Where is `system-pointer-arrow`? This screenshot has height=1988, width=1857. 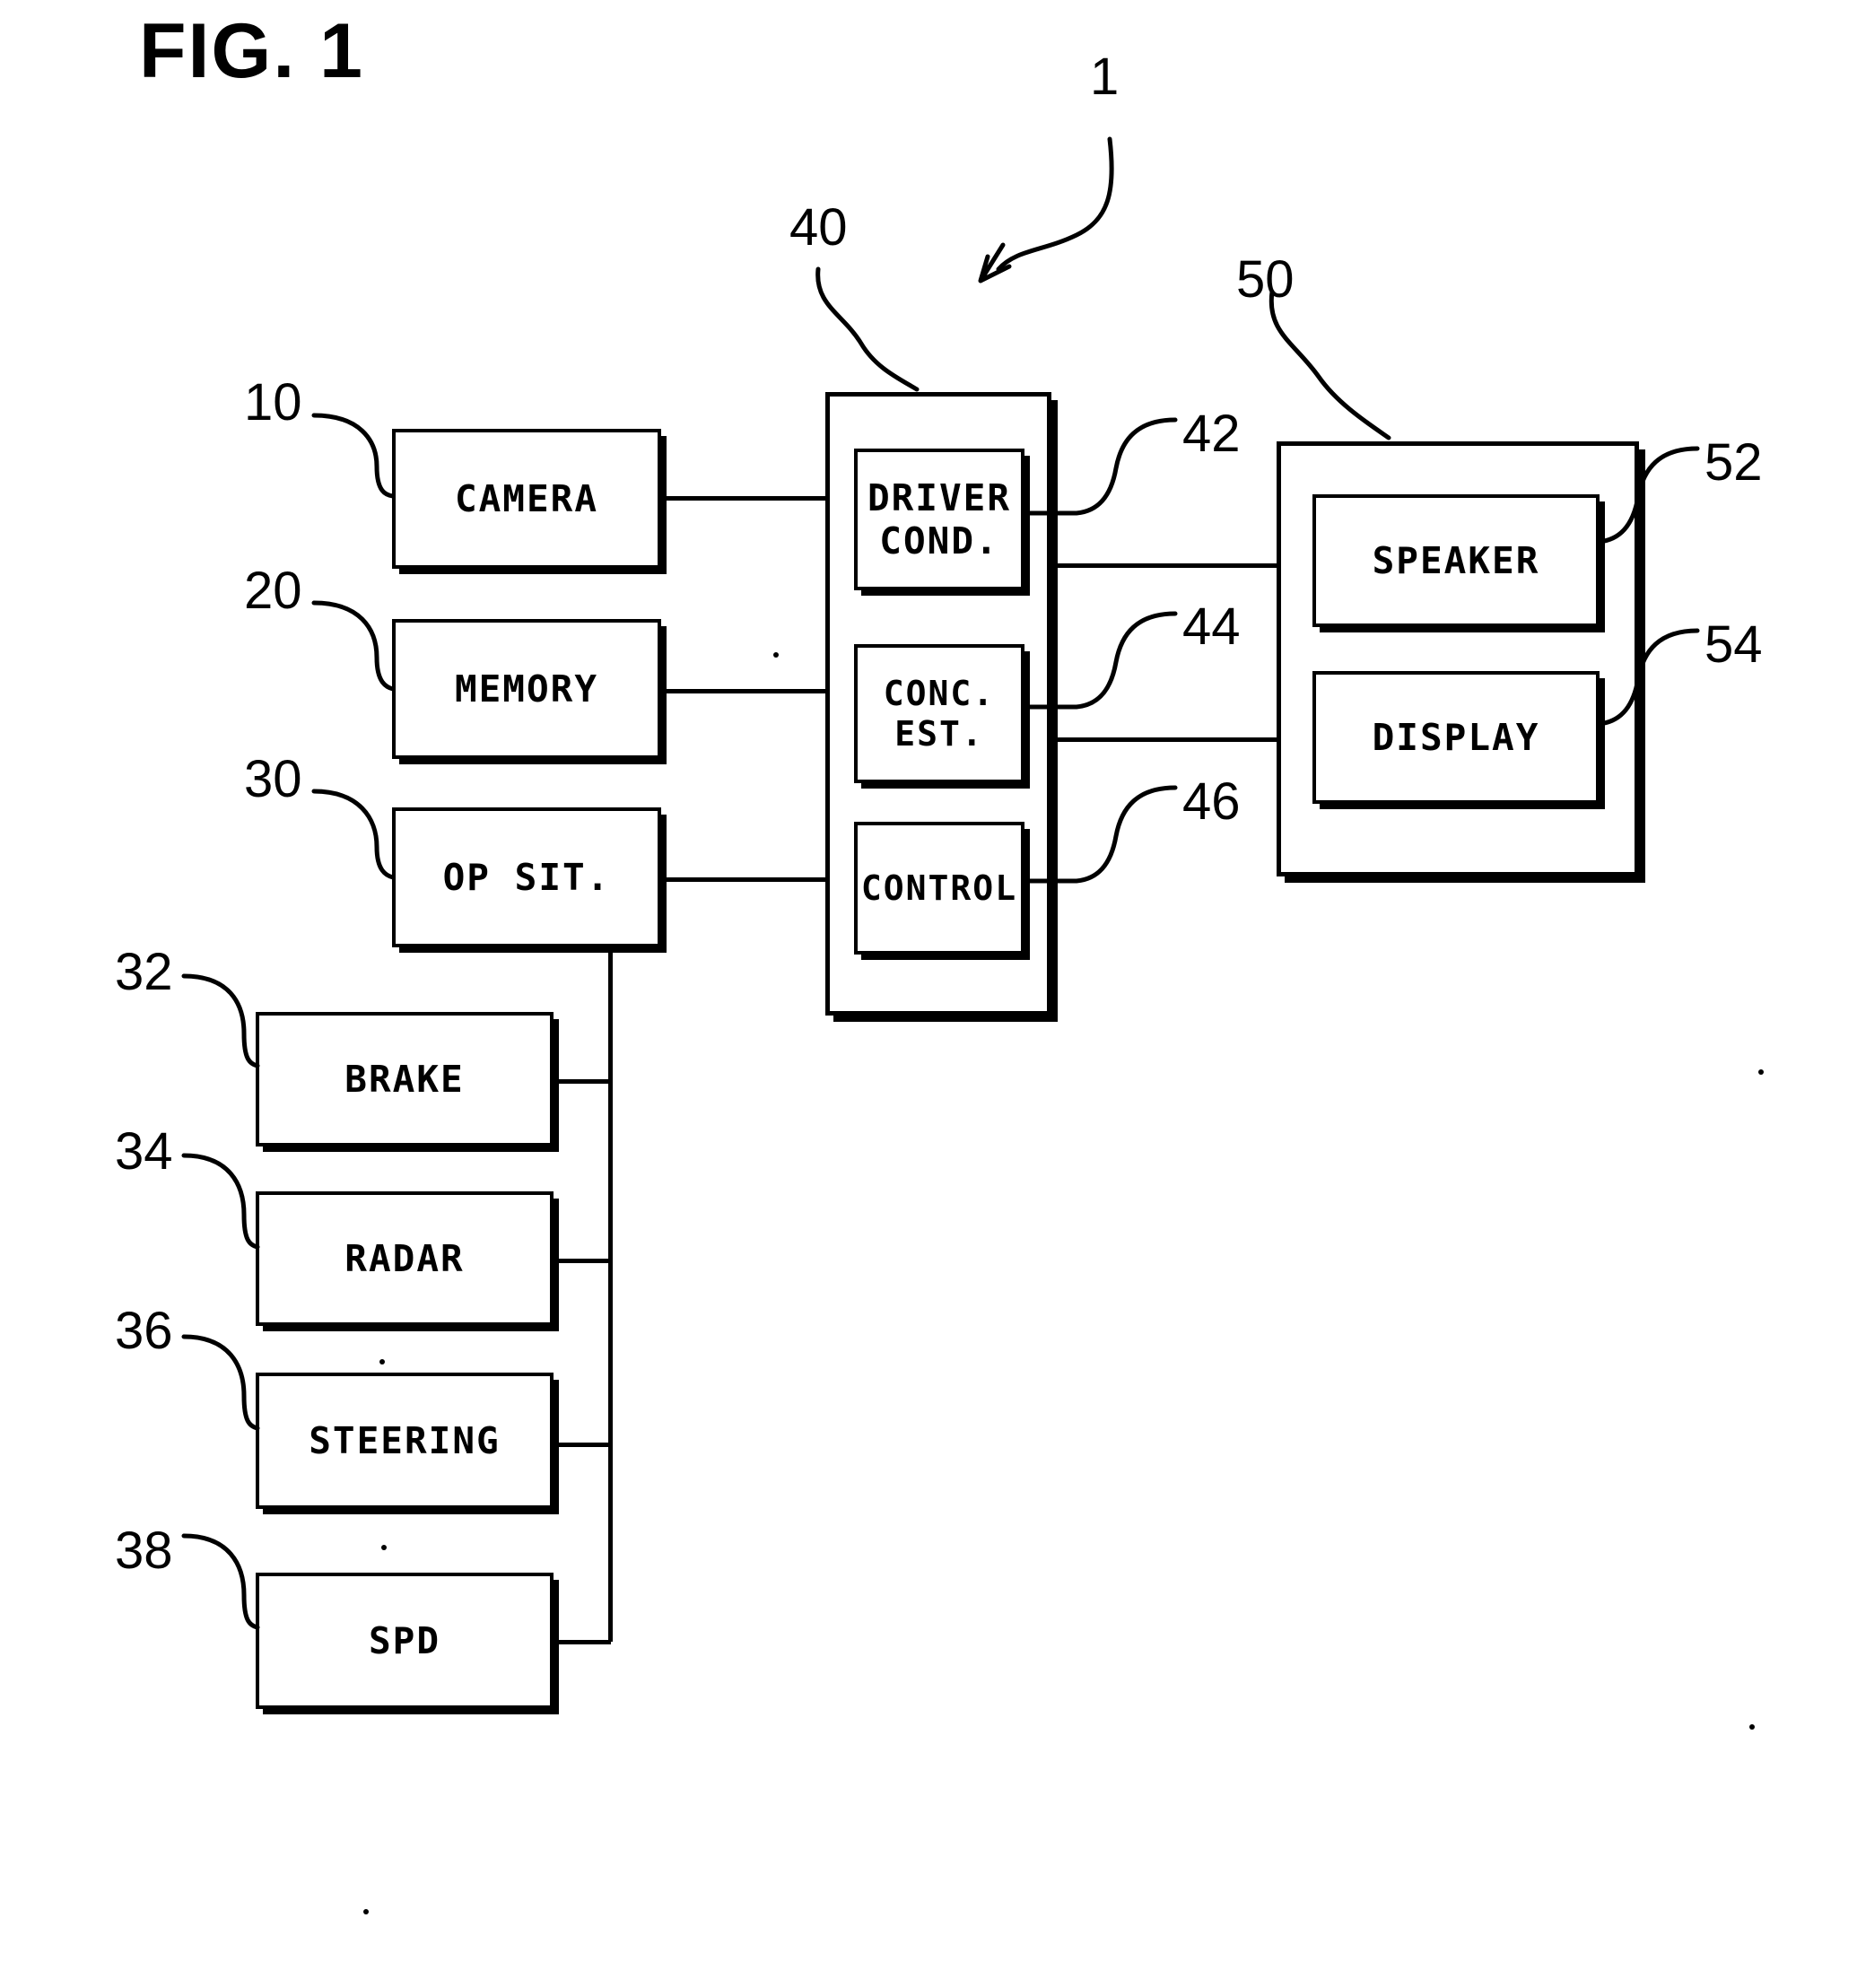
system-pointer-arrow is located at coordinates (1046, 209).